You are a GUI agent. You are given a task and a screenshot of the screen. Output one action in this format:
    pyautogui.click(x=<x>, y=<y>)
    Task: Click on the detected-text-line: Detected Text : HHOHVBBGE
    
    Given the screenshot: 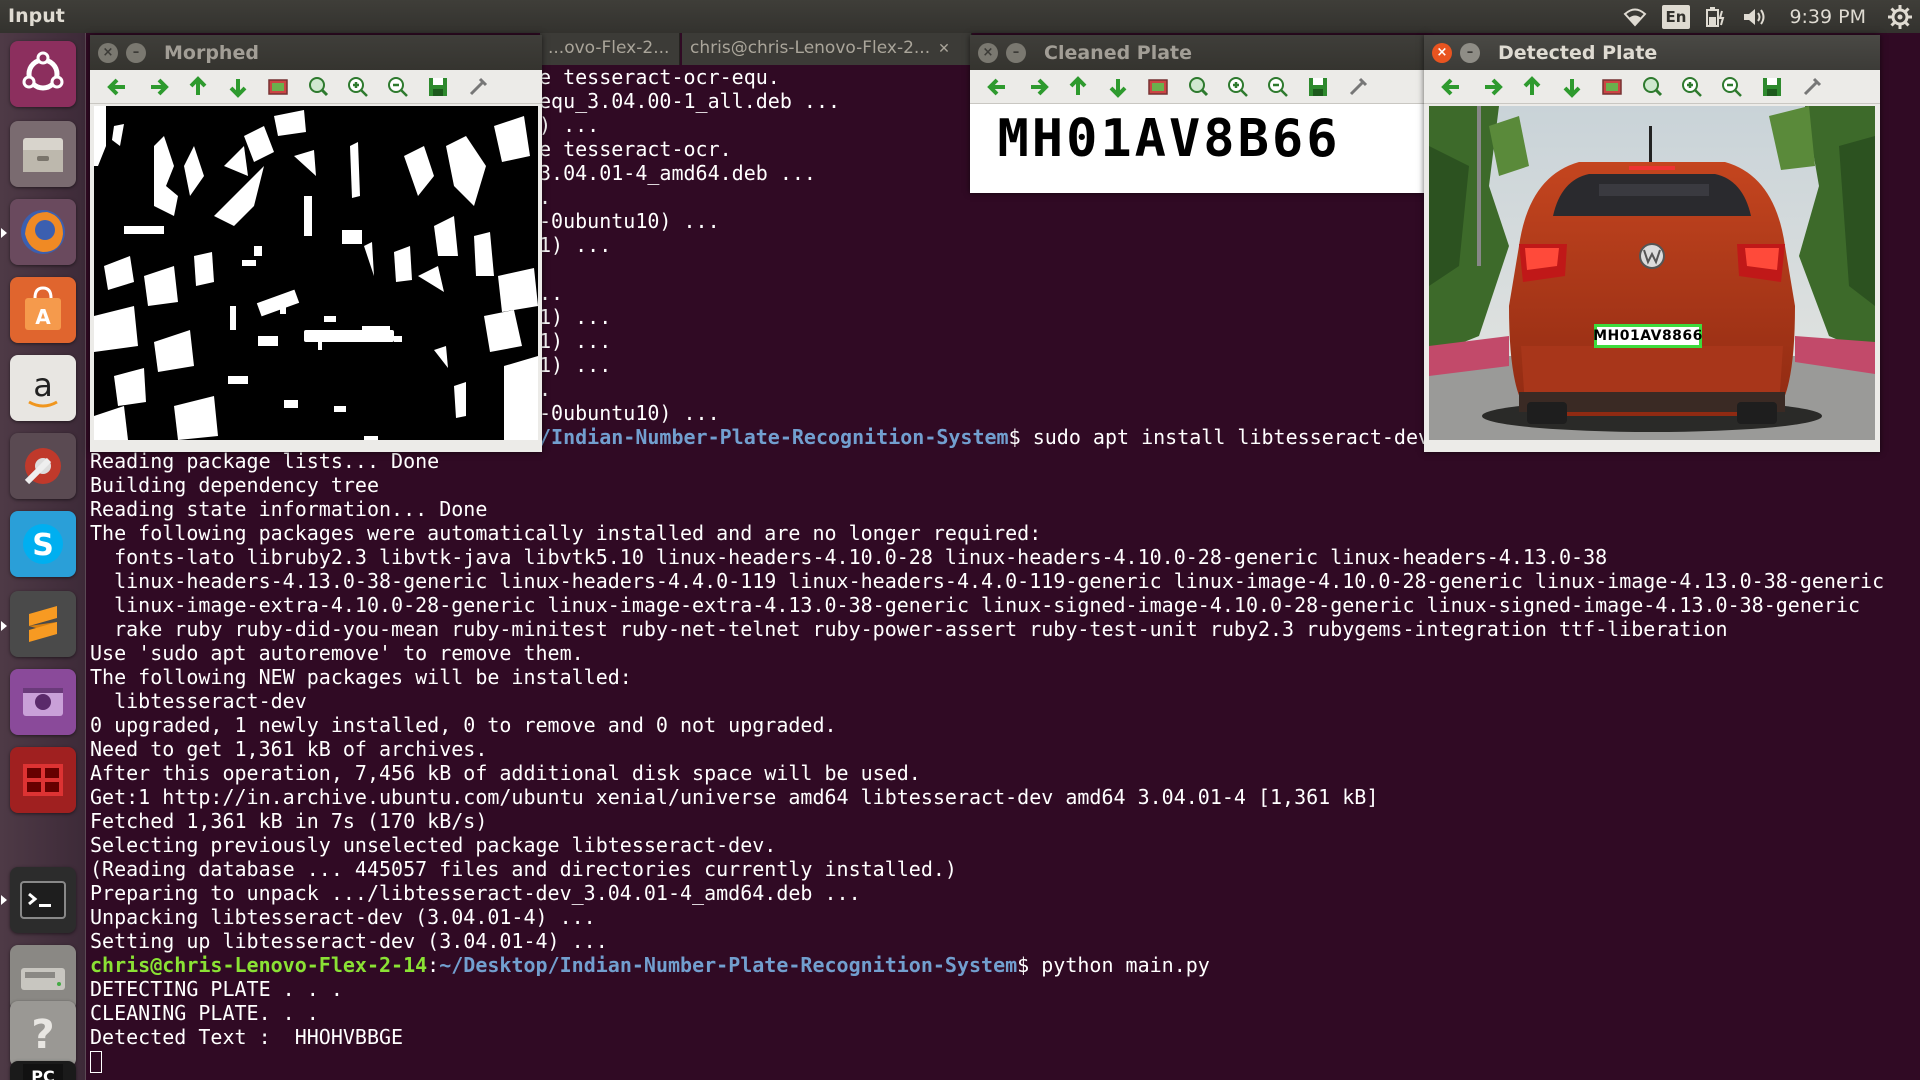 What is the action you would take?
    pyautogui.click(x=247, y=1037)
    